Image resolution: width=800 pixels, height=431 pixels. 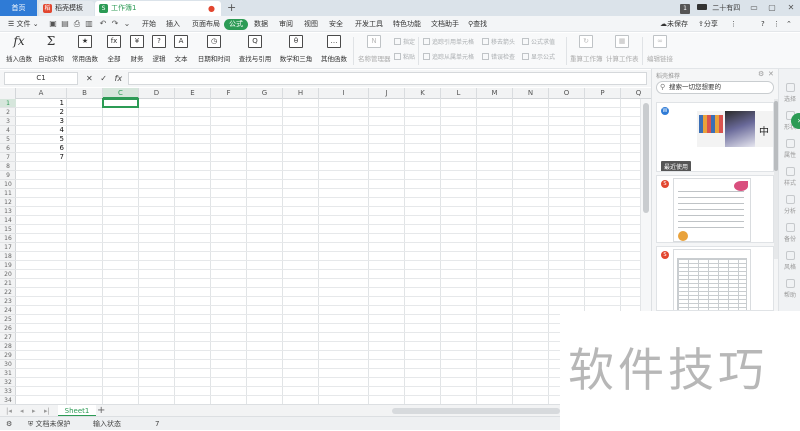 I want to click on row-header-14: 14, so click(x=8, y=220).